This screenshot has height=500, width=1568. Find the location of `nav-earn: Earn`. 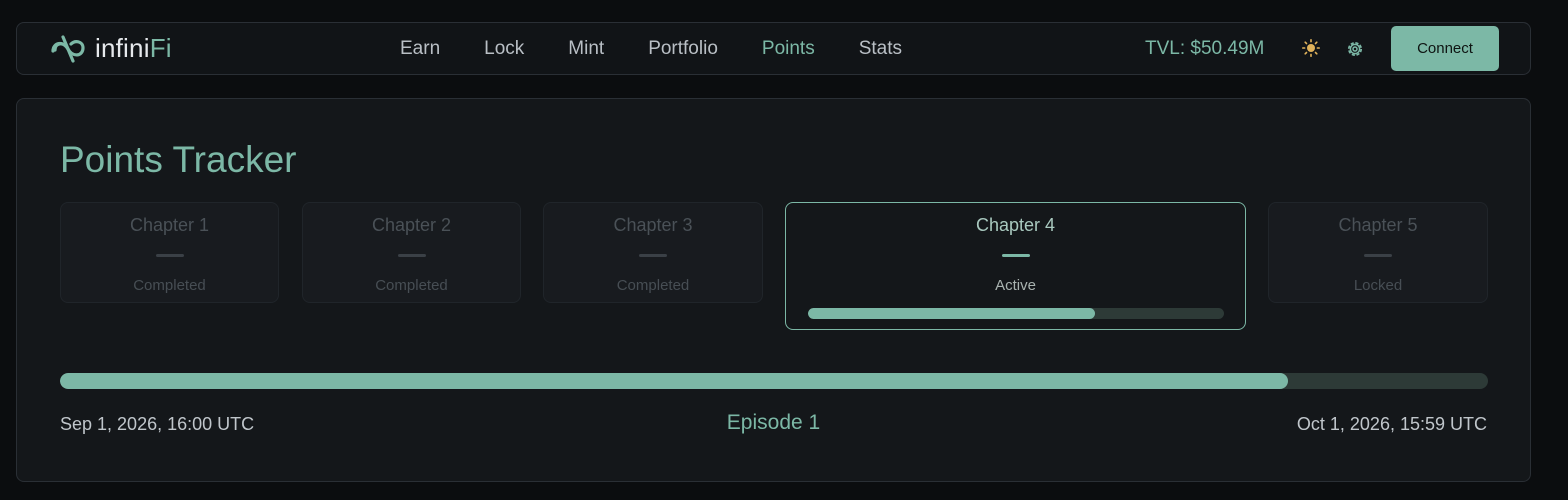

nav-earn: Earn is located at coordinates (420, 49).